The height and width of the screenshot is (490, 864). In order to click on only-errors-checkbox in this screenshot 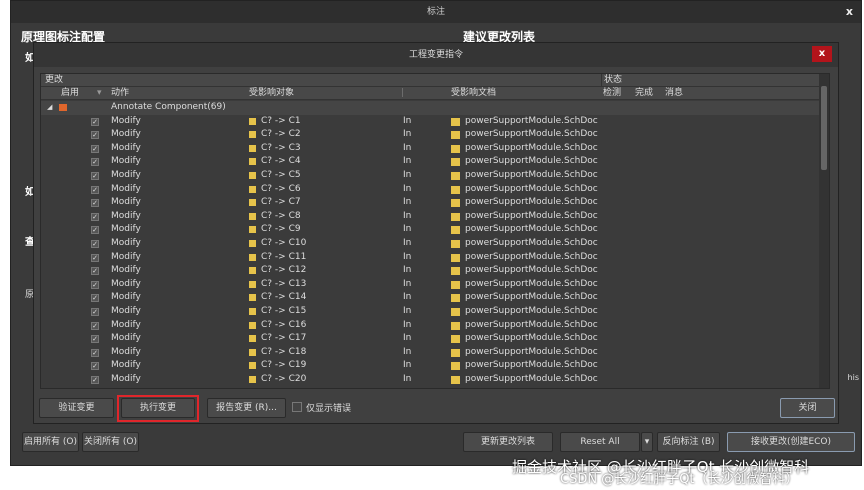, I will do `click(297, 407)`.